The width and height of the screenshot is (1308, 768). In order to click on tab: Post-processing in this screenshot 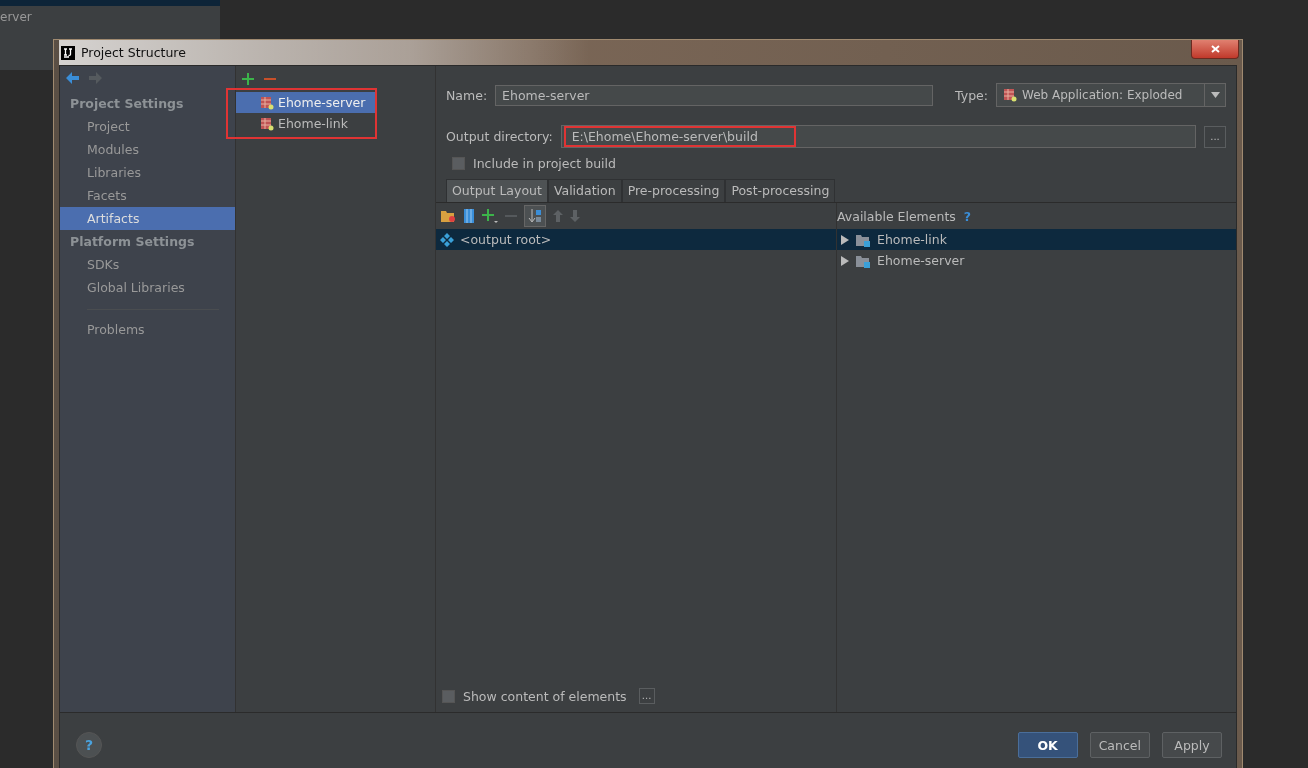, I will do `click(780, 190)`.